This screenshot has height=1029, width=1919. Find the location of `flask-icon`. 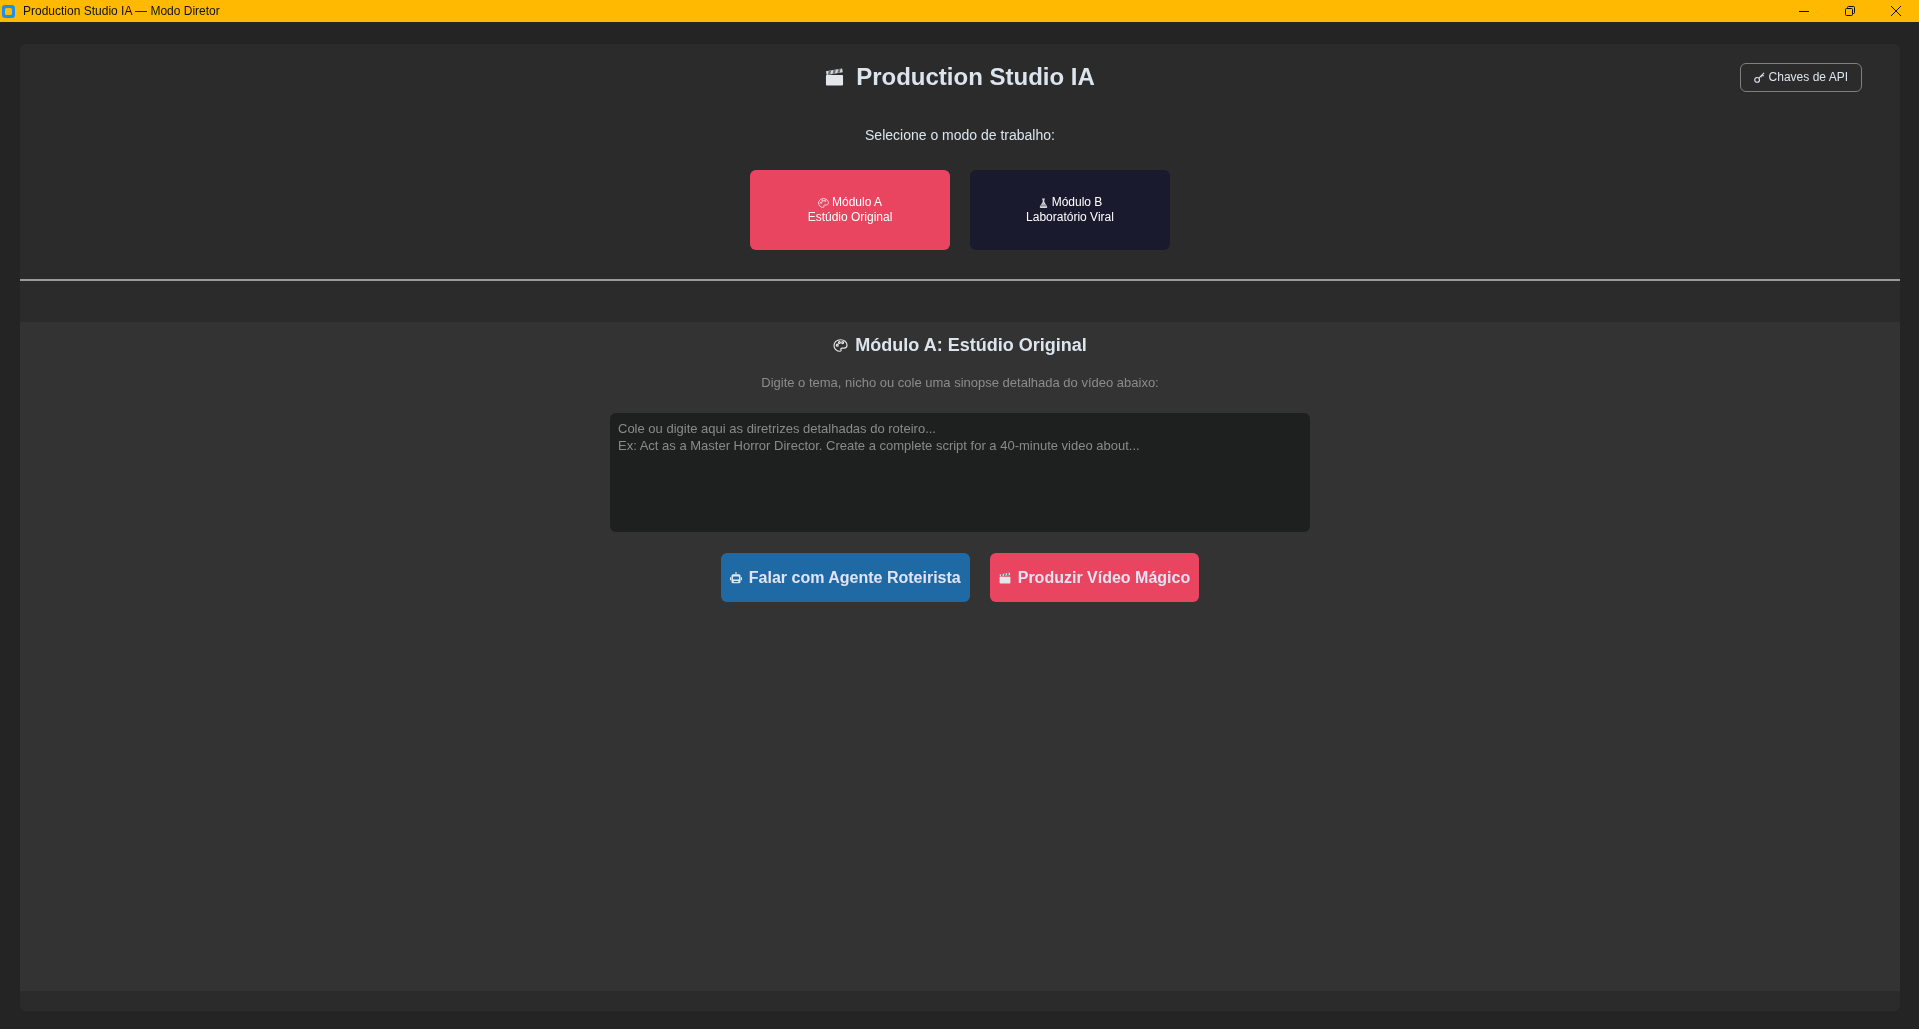

flask-icon is located at coordinates (1043, 202).